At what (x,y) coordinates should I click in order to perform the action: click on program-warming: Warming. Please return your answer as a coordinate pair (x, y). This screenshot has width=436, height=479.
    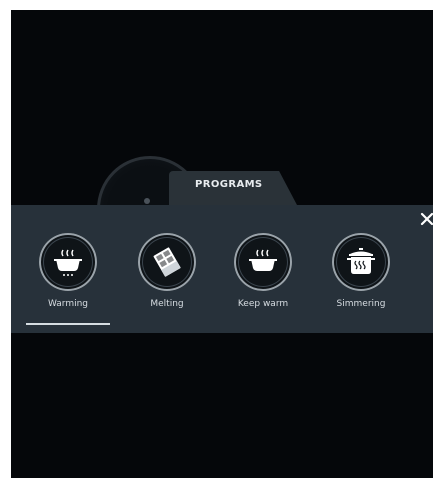
    Looking at the image, I should click on (68, 271).